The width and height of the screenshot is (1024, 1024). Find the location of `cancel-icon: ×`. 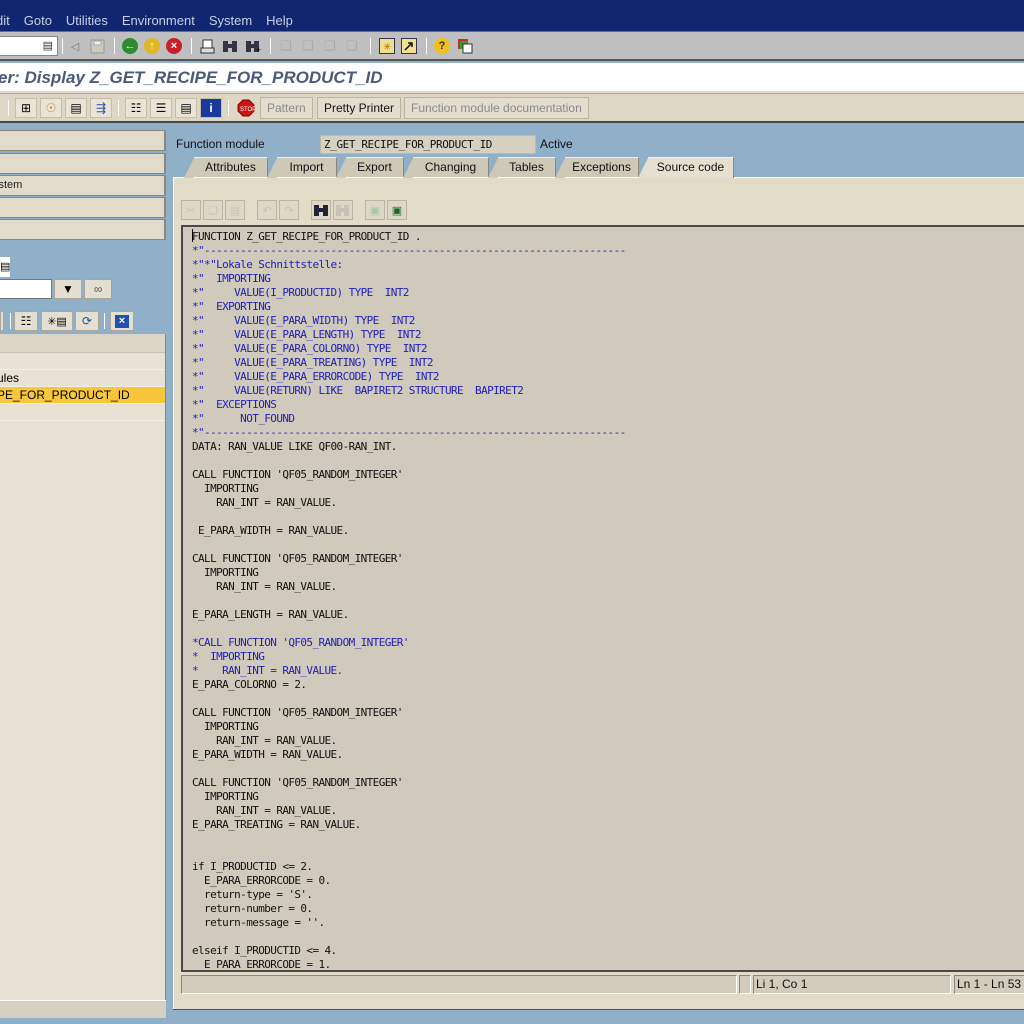

cancel-icon: × is located at coordinates (174, 46).